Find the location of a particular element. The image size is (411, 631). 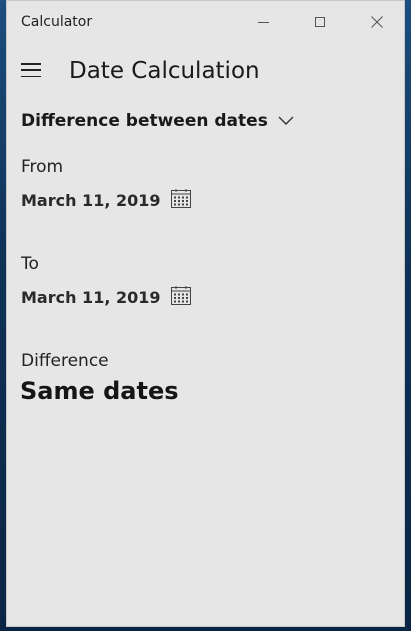

page-title: Date Calculation is located at coordinates (164, 71).